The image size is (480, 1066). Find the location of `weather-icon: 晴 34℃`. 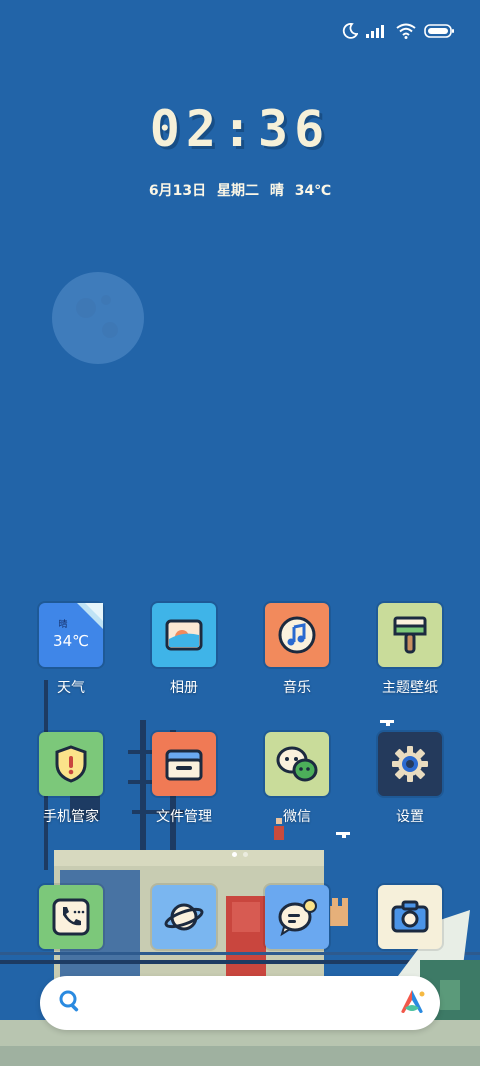

weather-icon: 晴 34℃ is located at coordinates (71, 635).